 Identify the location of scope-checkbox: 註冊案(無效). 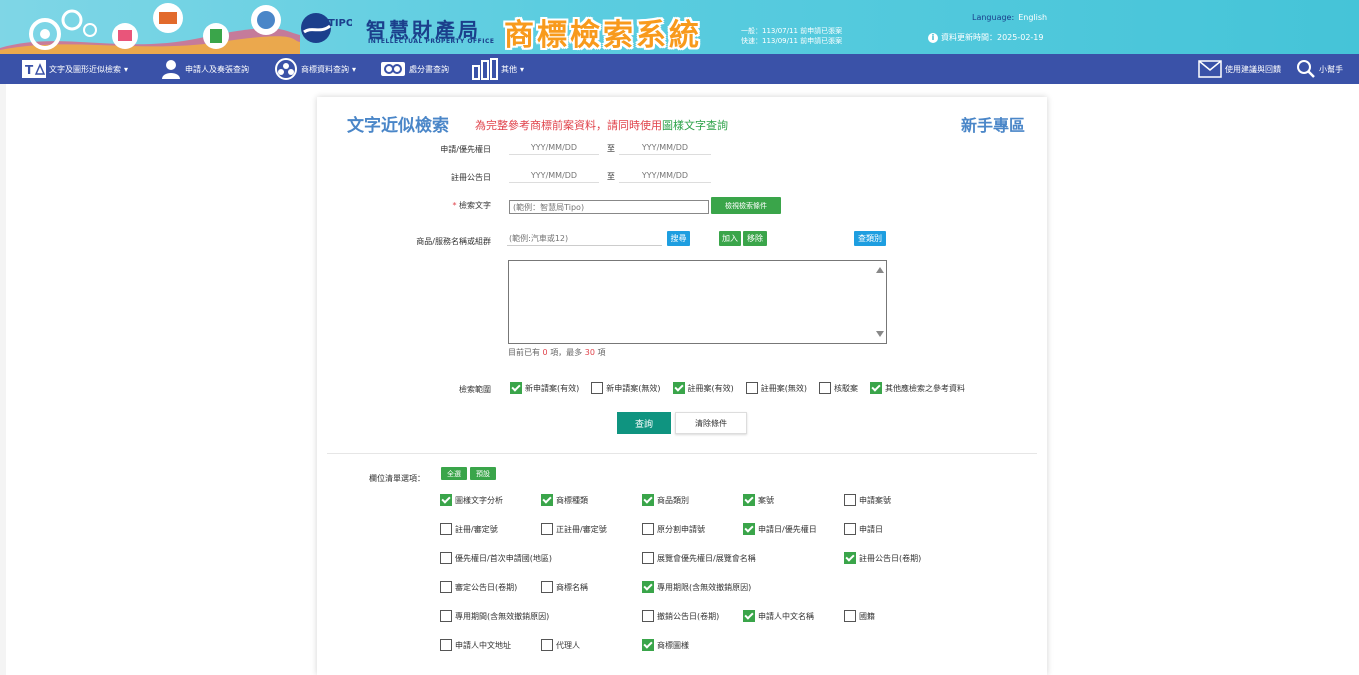
(776, 388).